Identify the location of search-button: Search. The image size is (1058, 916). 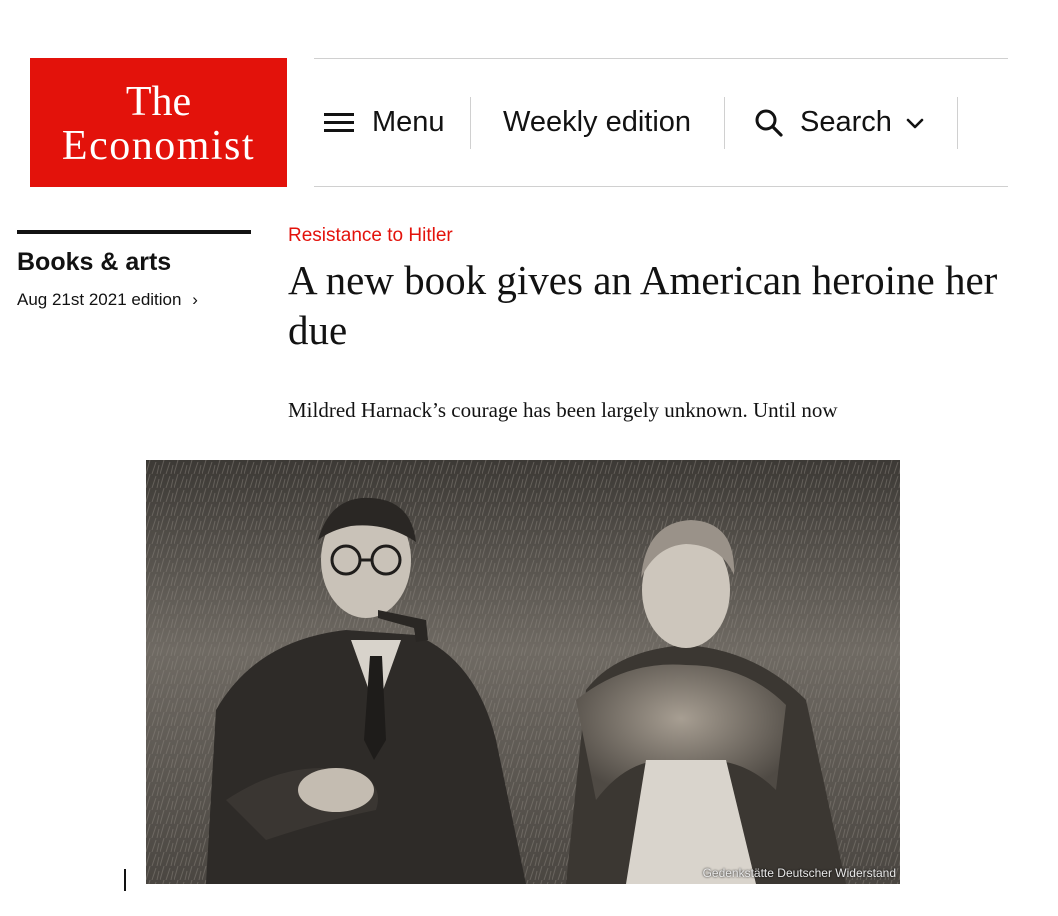
(839, 122).